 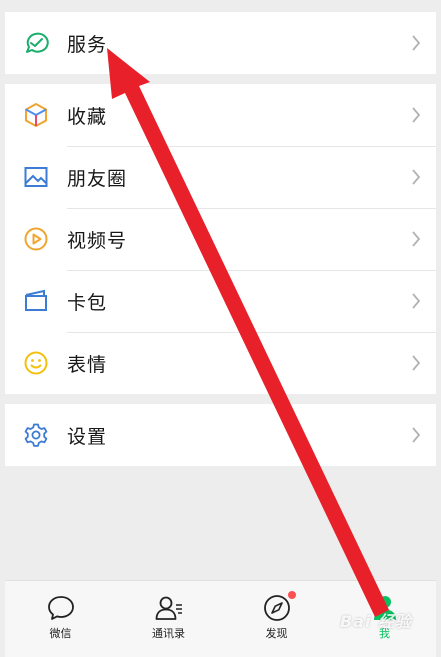 What do you see at coordinates (36, 43) in the screenshot?
I see `service-check-icon` at bounding box center [36, 43].